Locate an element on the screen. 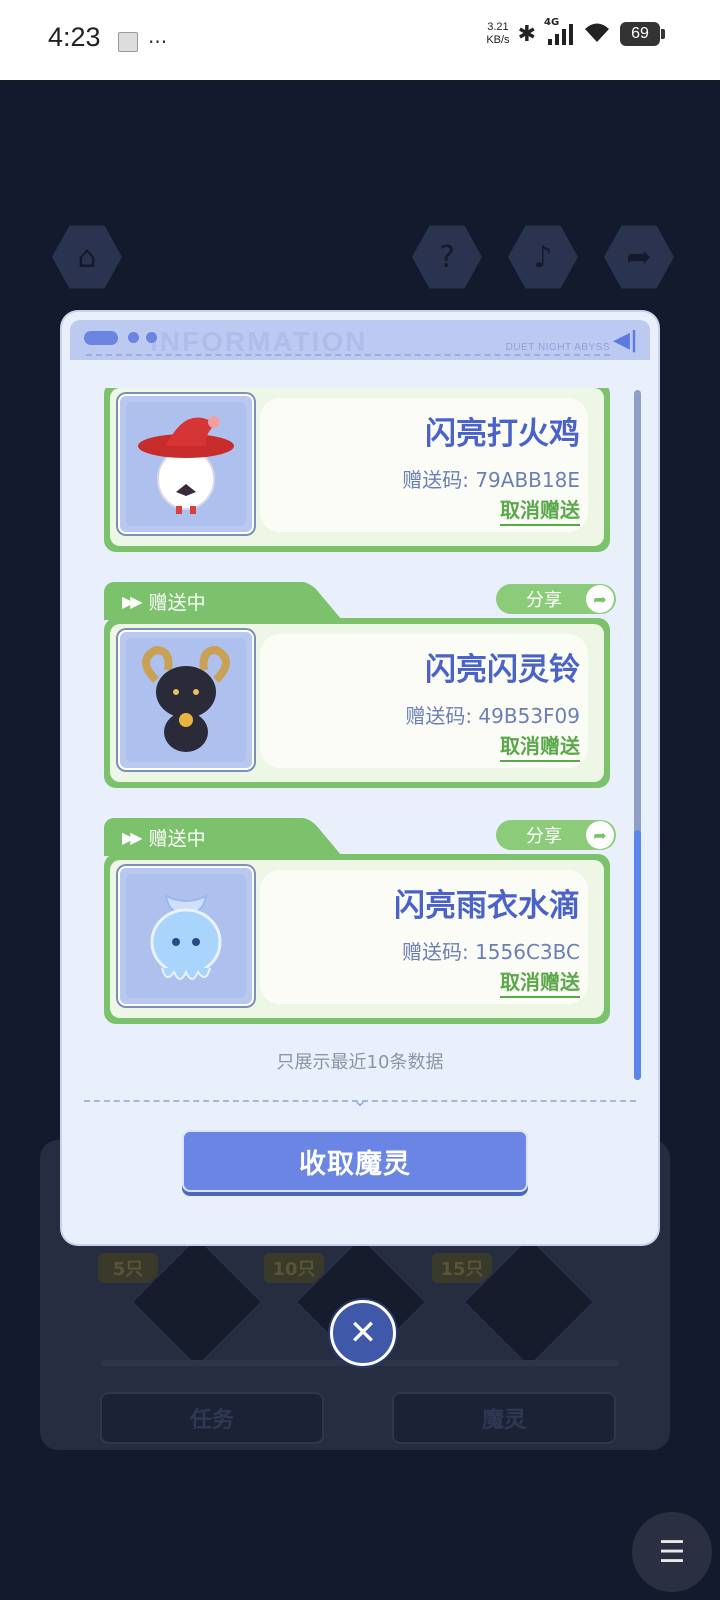 The height and width of the screenshot is (1600, 720). spirit-name: 闪亮打火鸡 is located at coordinates (502, 434).